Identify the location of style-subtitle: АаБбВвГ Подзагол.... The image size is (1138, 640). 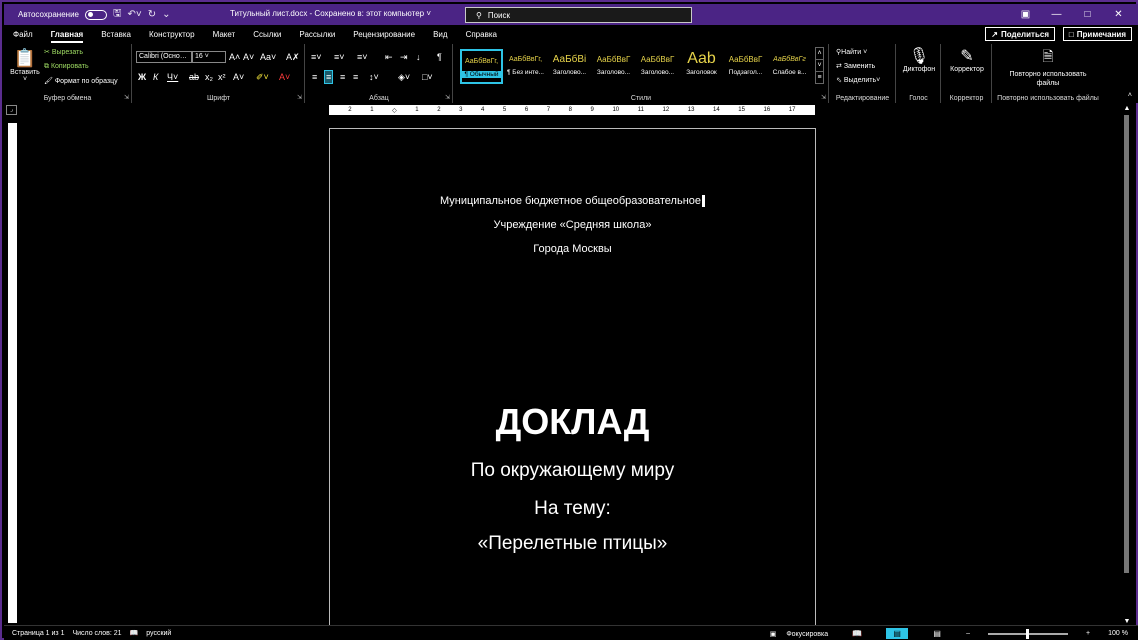
(745, 66).